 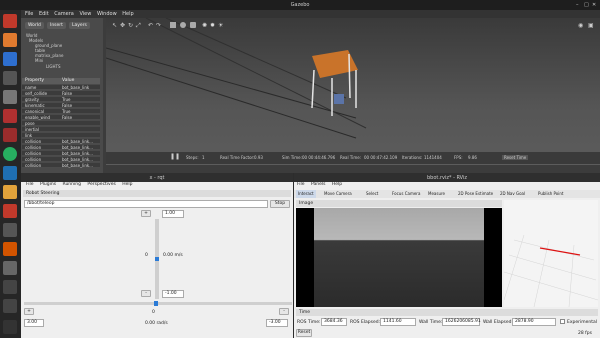 I want to click on property-row: inertial, so click(x=61, y=129).